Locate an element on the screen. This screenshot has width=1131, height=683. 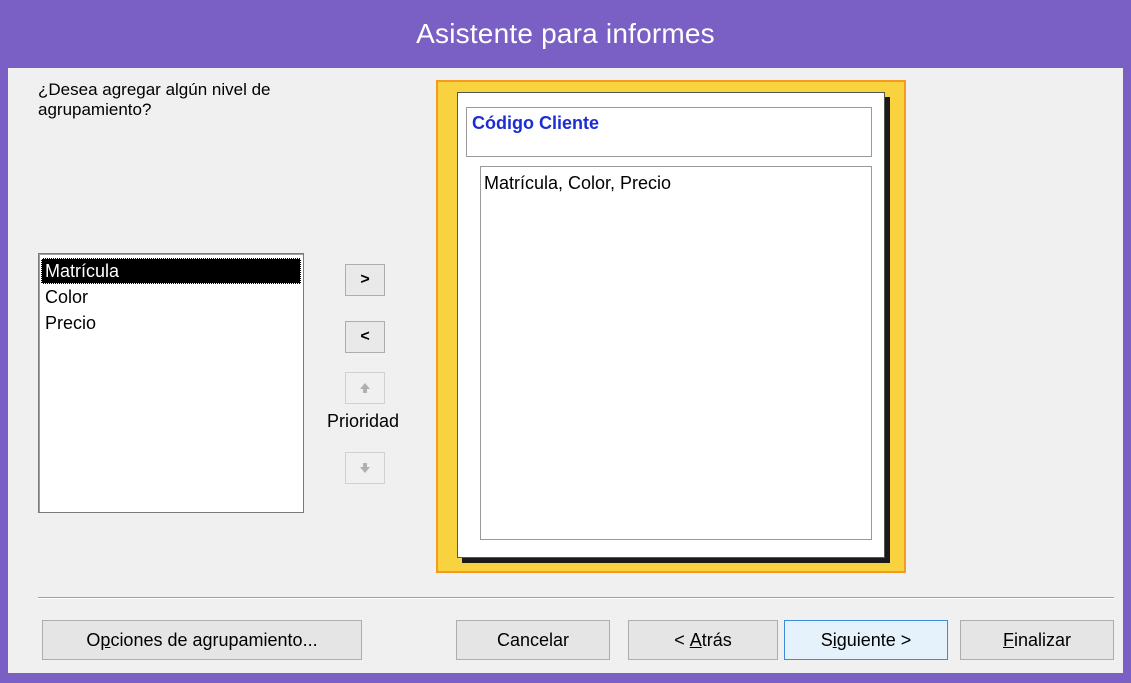
window-title: Asistente para informes is located at coordinates (565, 33).